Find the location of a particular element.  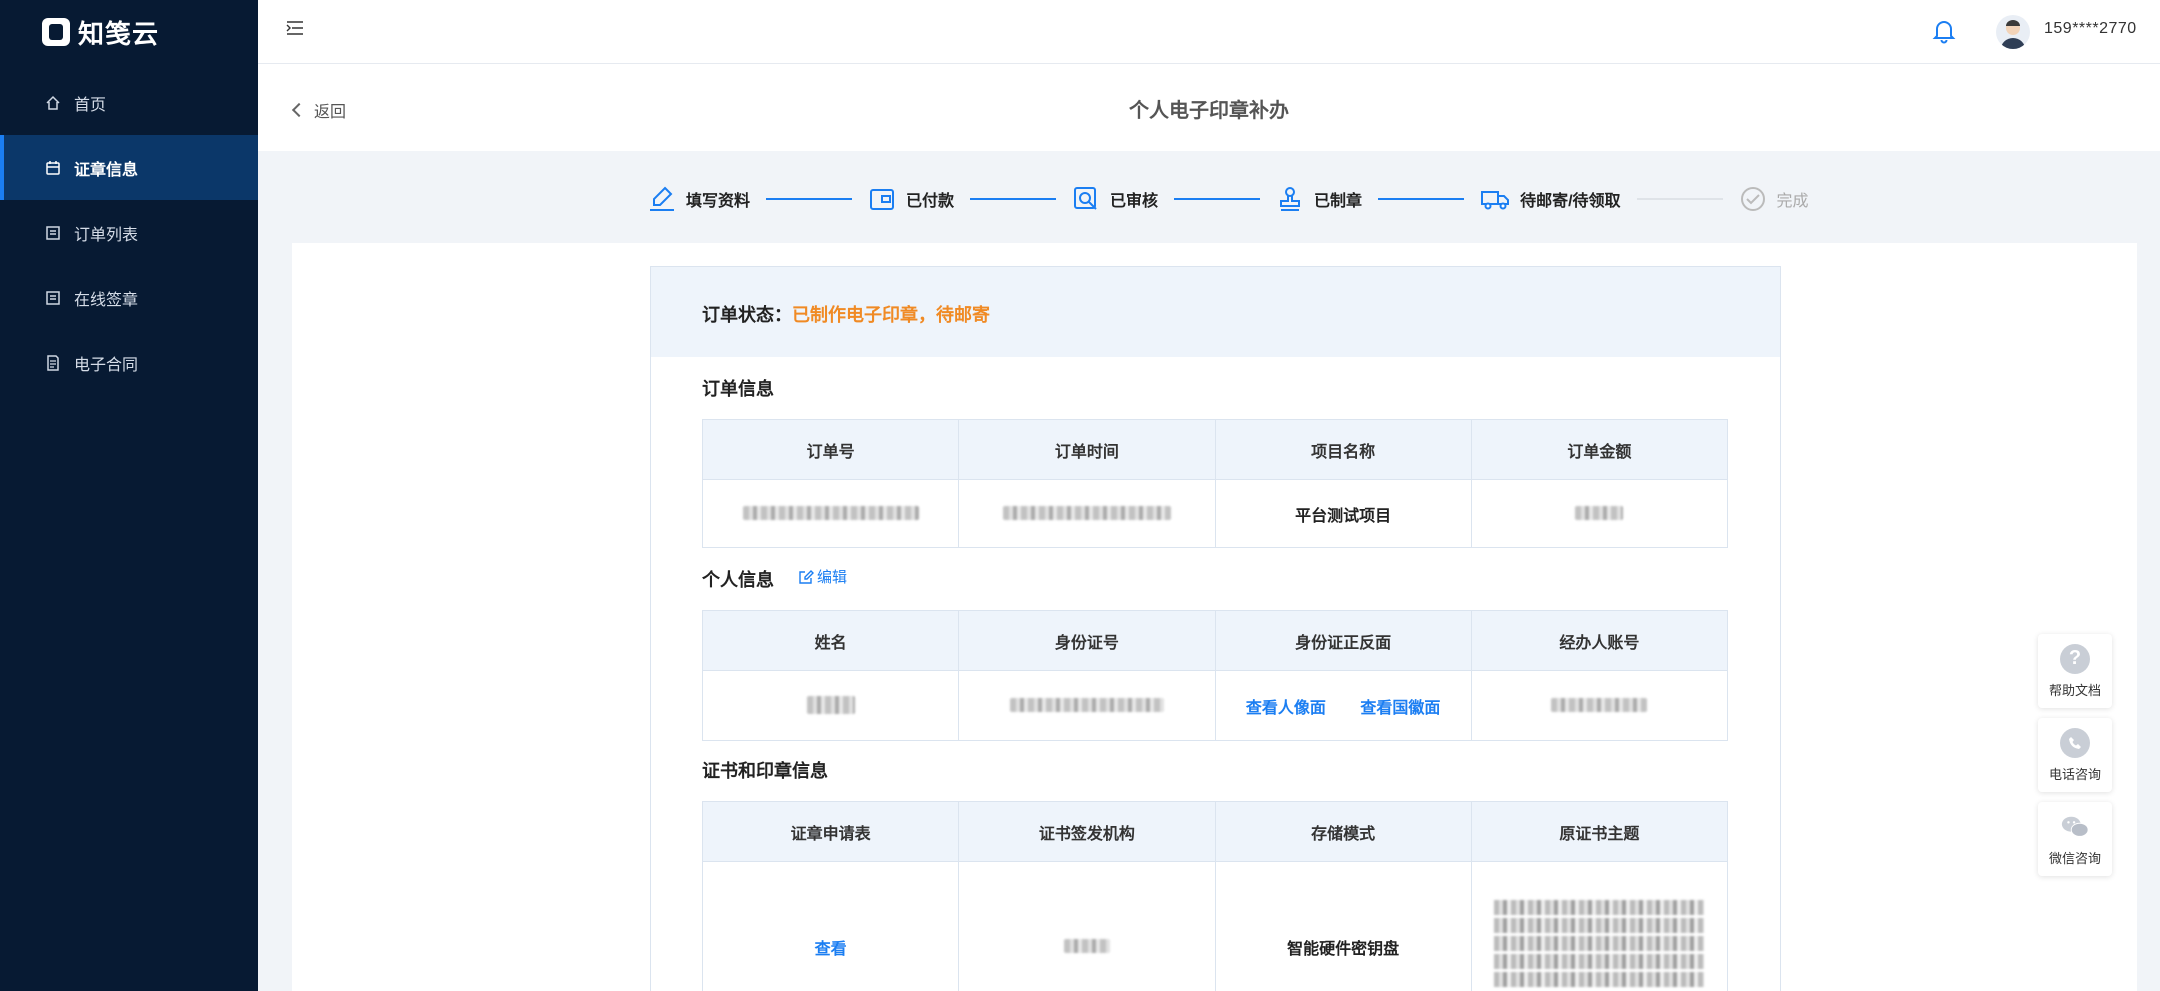

table-header: 经办人账号 is located at coordinates (1599, 640).